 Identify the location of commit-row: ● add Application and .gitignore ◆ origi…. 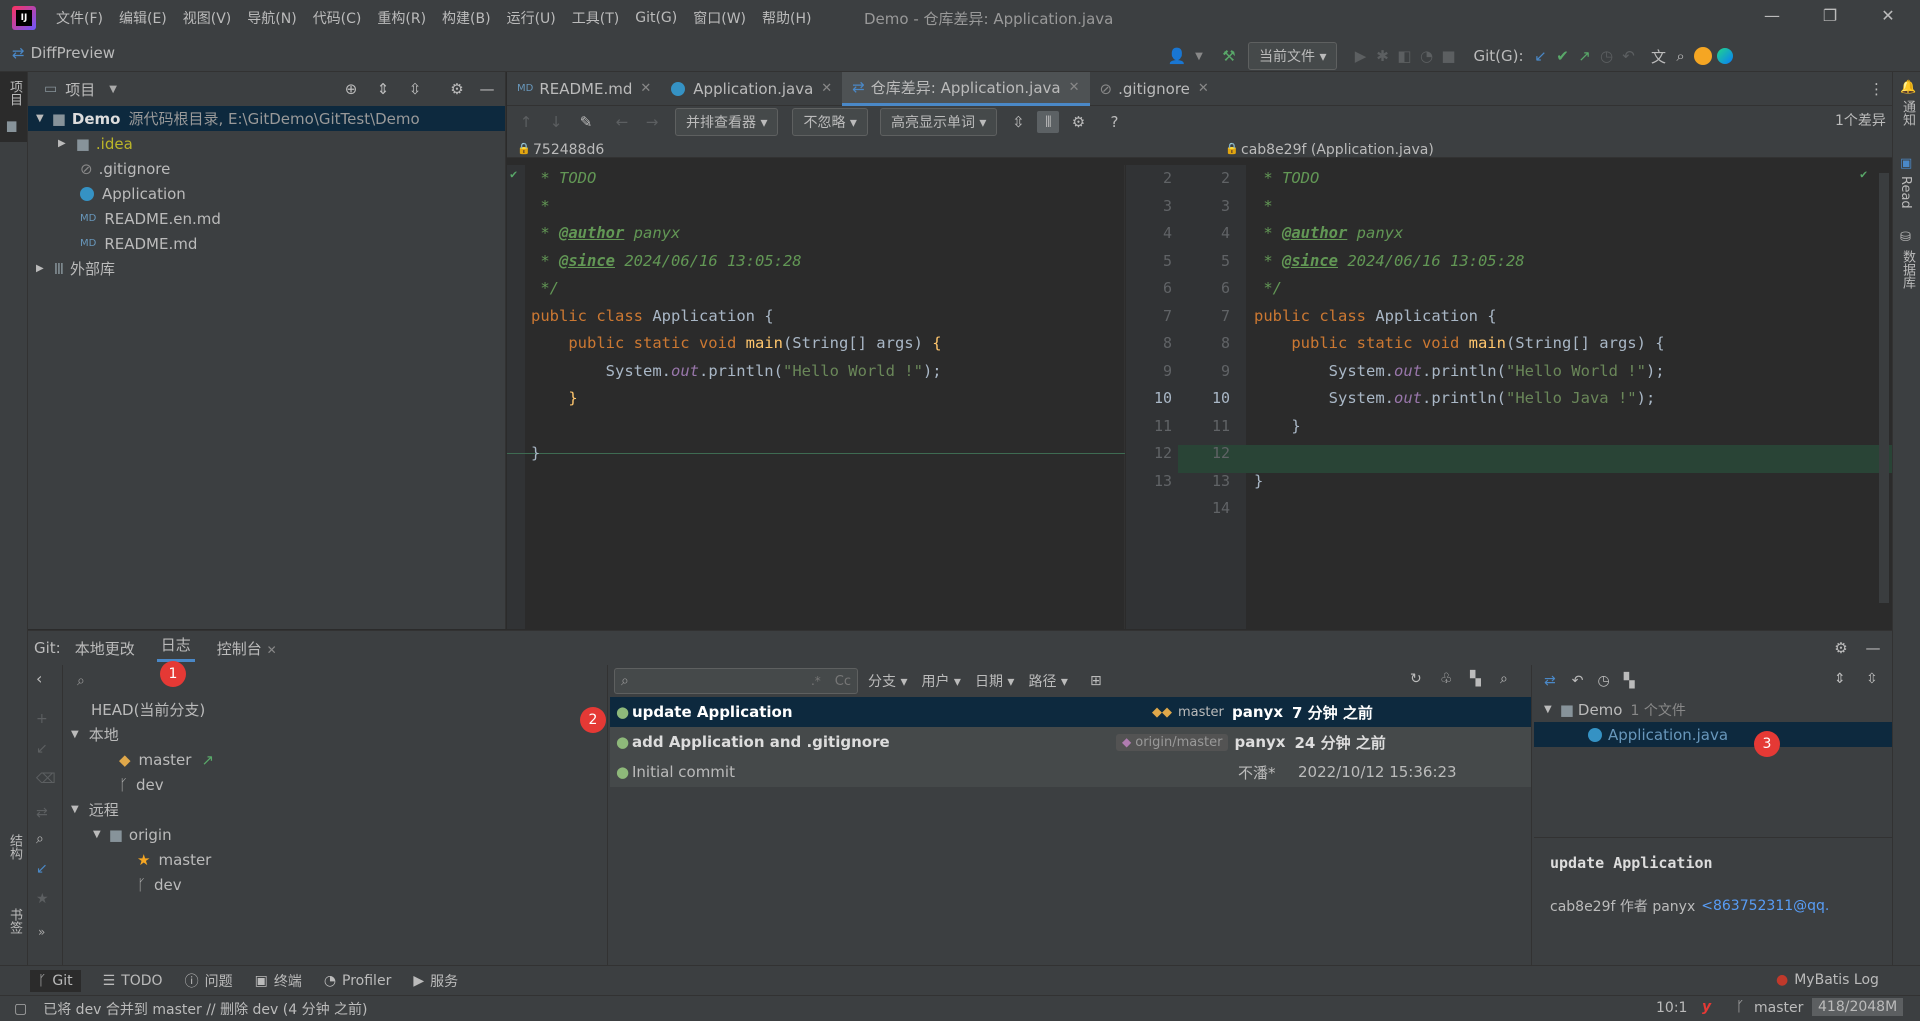
(1070, 742).